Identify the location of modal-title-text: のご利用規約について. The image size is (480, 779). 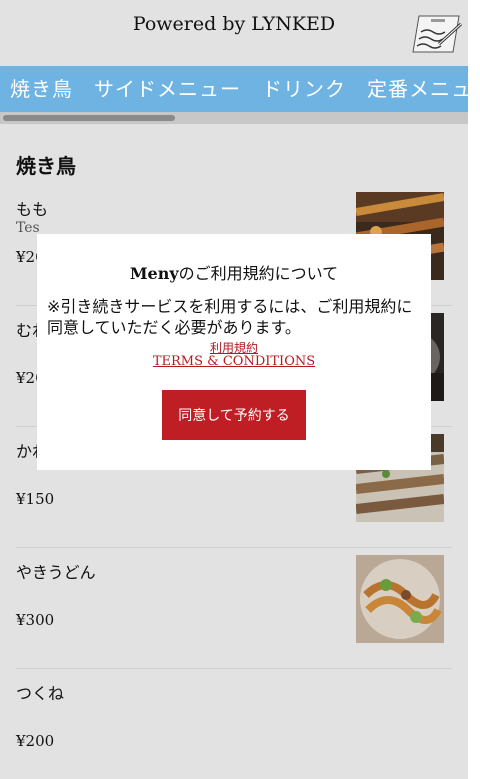
(258, 273).